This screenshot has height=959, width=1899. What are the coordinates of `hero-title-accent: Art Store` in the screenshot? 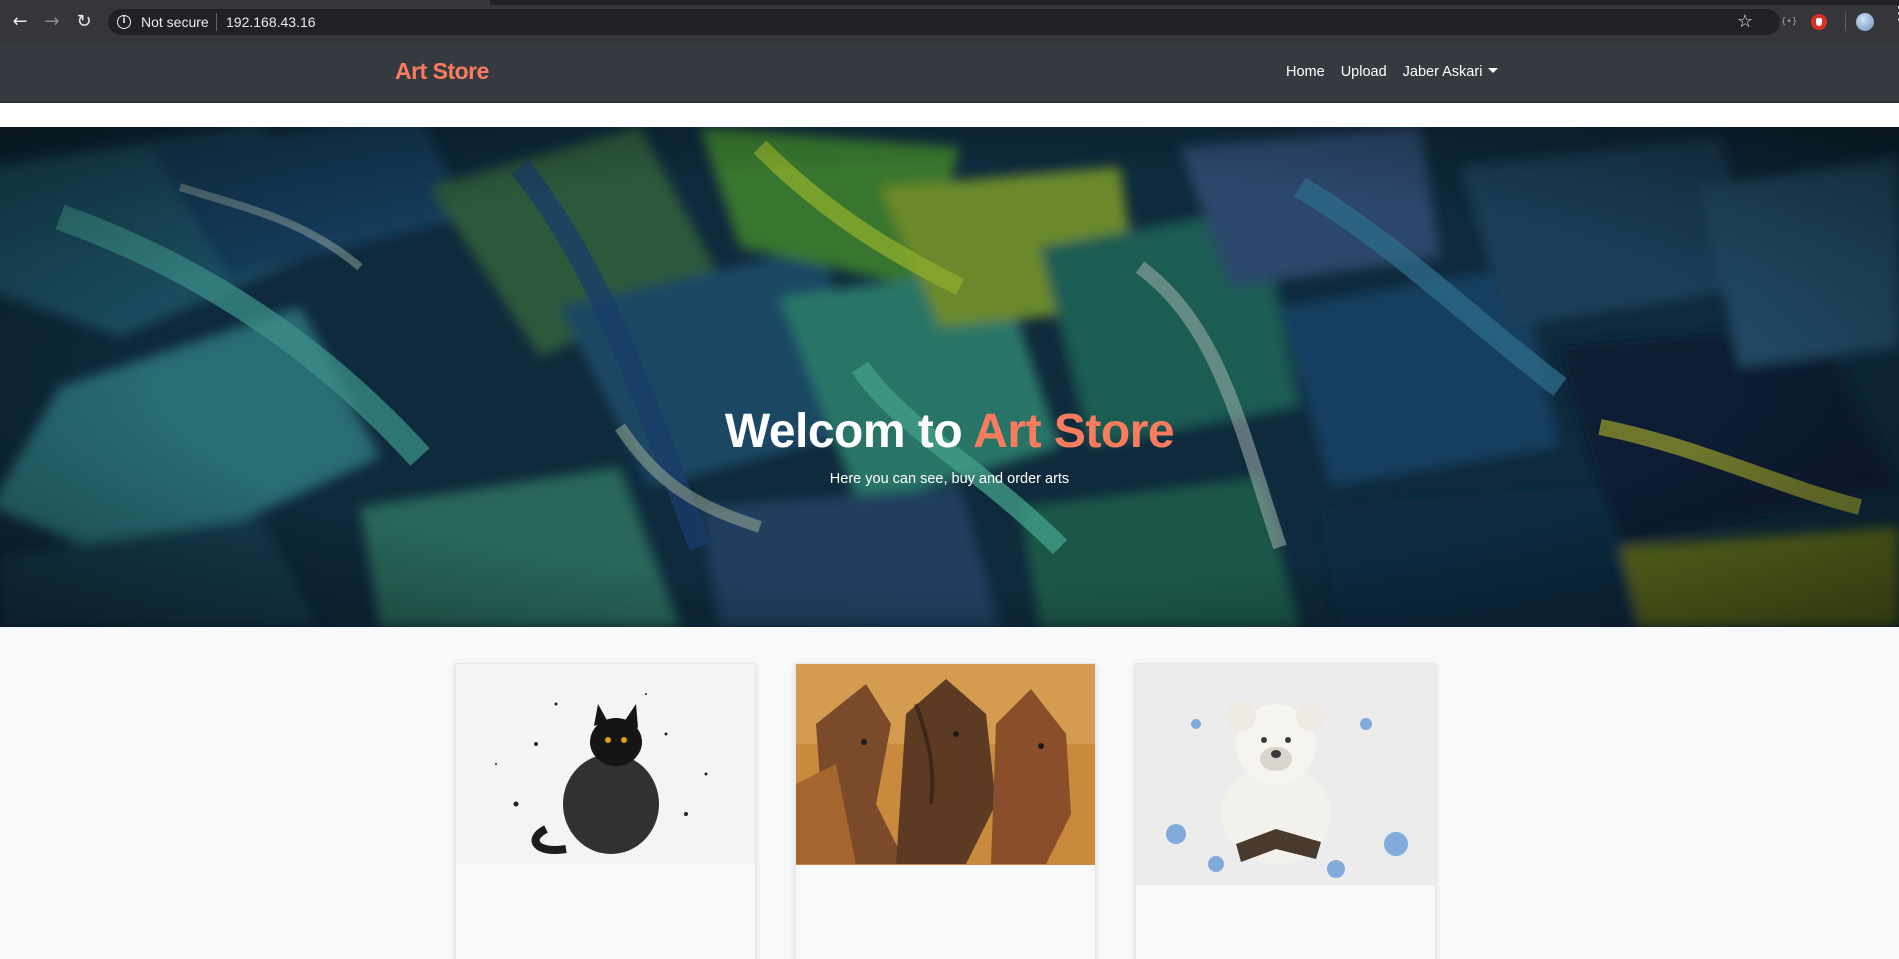 It's located at (1074, 431).